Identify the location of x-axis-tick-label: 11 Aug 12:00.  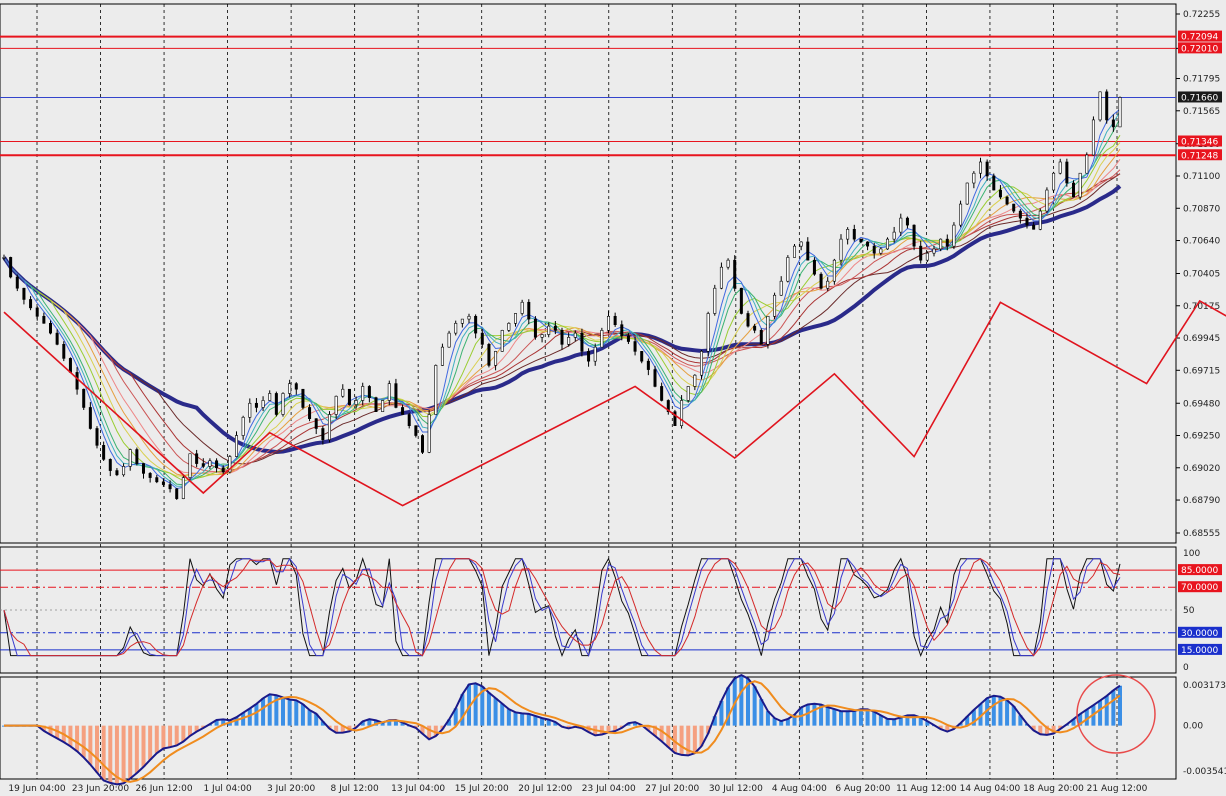
(926, 789).